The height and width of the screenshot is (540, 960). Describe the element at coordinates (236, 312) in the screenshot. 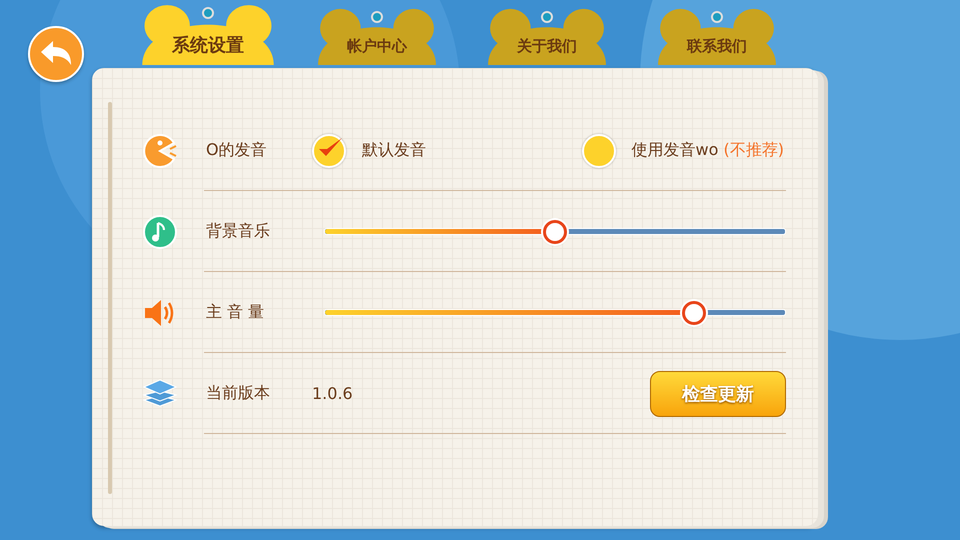

I see `setting-label: 主 音 量` at that location.